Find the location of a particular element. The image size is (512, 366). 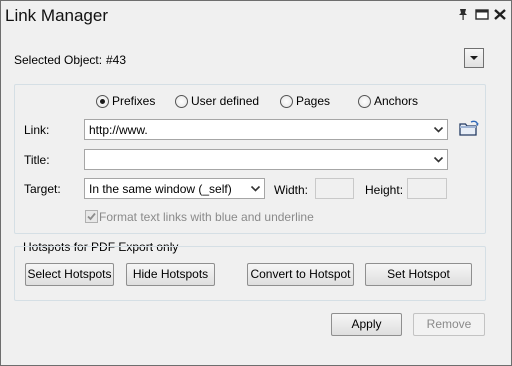

select-hotspots-button: Select Hotspots is located at coordinates (69, 274).